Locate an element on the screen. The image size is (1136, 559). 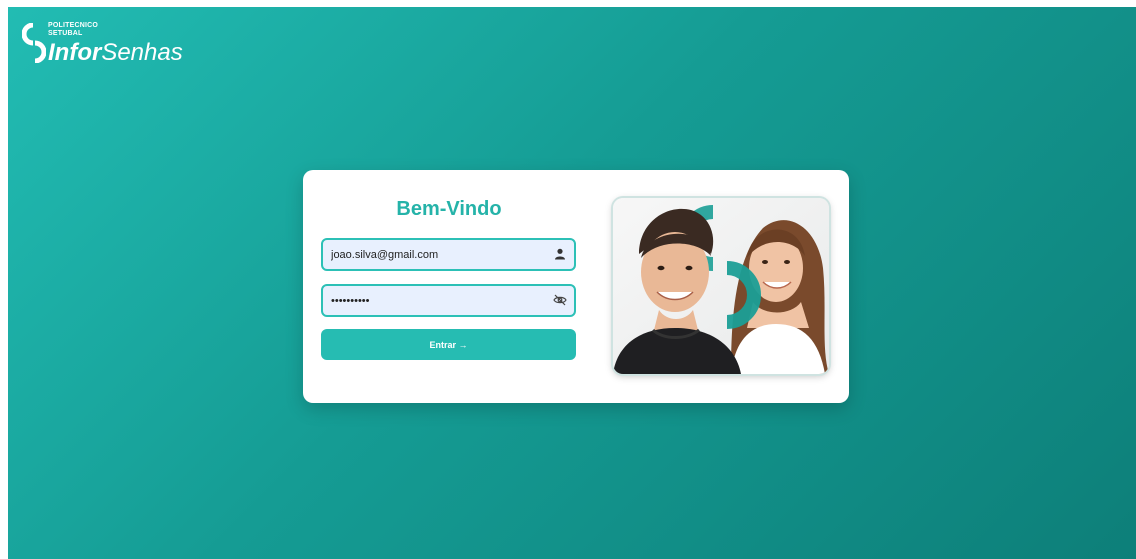
brand-word-regular: Senhas is located at coordinates (142, 52).